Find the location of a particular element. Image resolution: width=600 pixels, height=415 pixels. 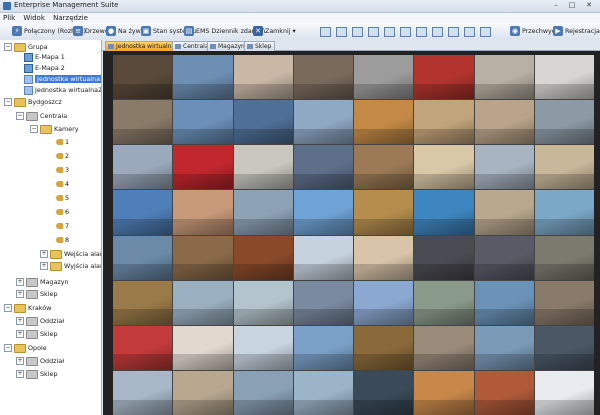

layout-custom1-button is located at coordinates (453, 32).